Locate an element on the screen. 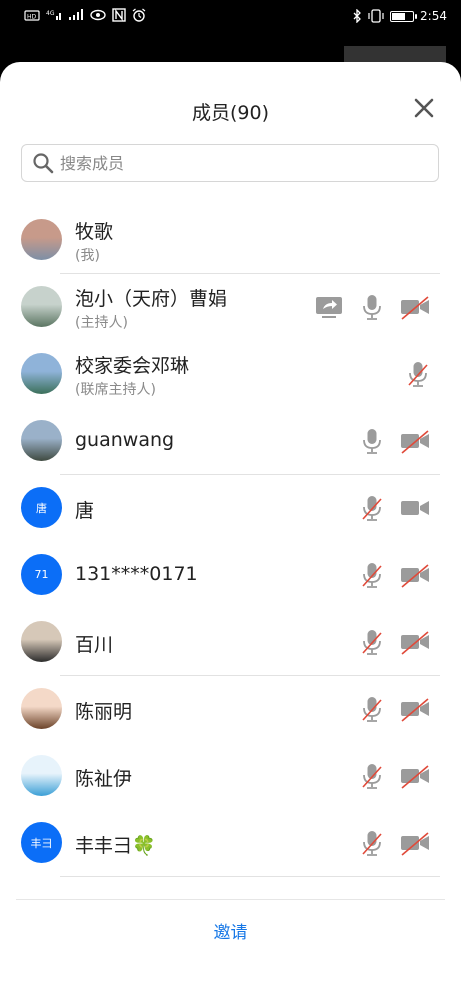 Image resolution: width=461 pixels, height=1000 pixels. status-bar-right: 2:54 is located at coordinates (399, 16).